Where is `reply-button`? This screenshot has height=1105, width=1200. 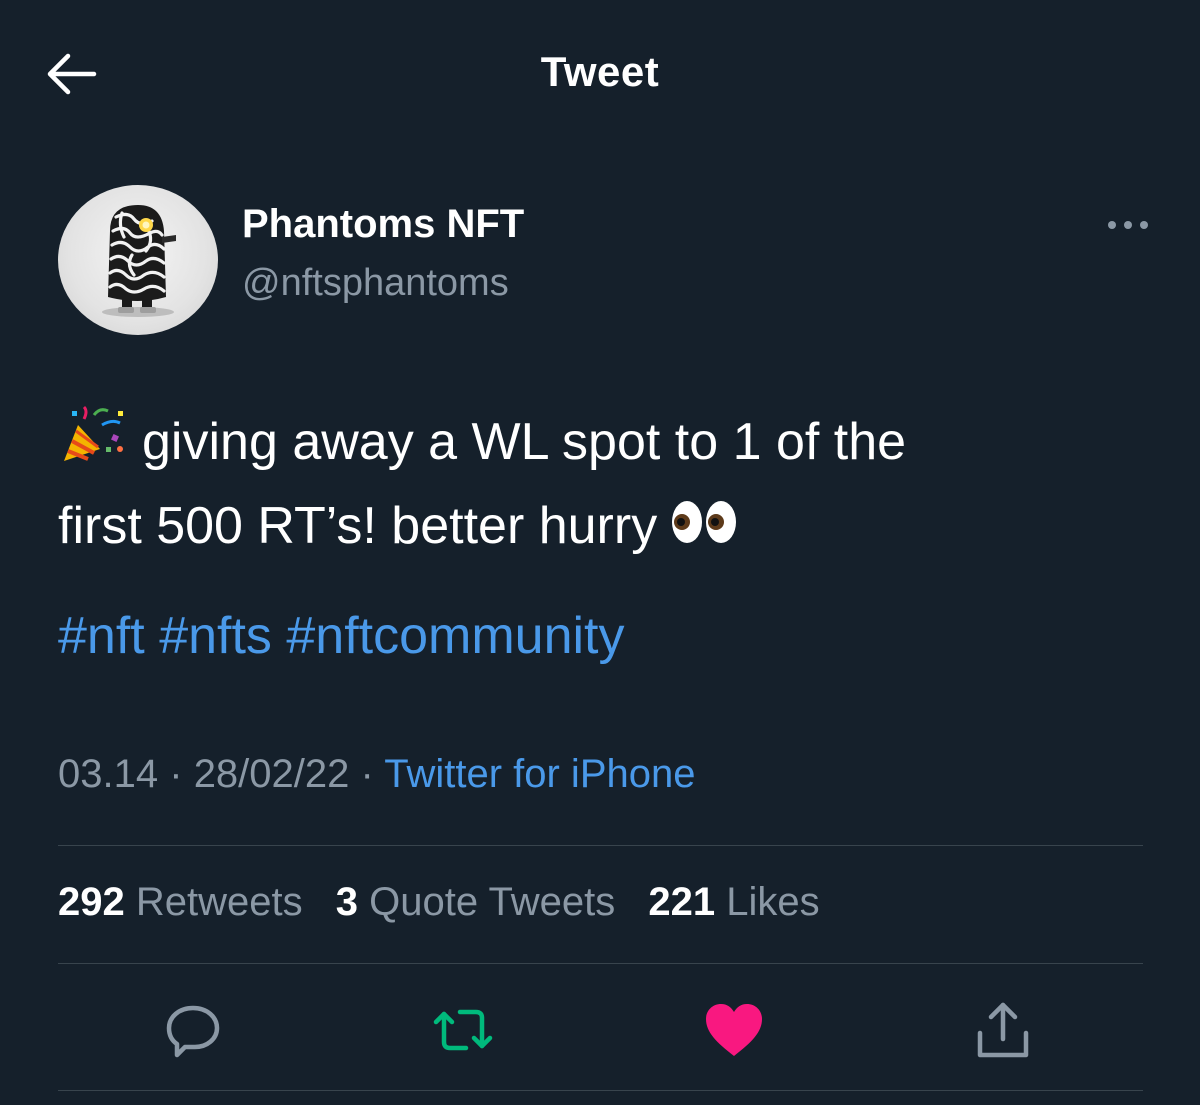 reply-button is located at coordinates (193, 1030).